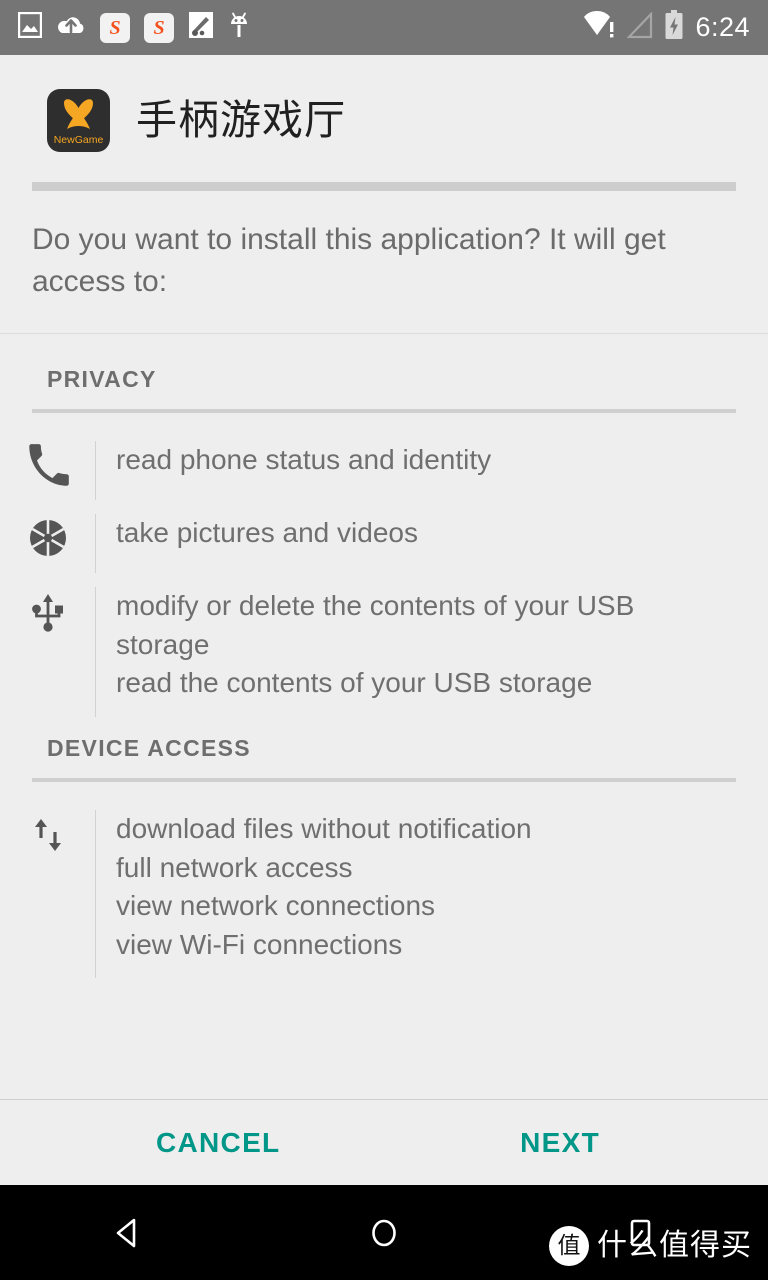 This screenshot has width=768, height=1280. Describe the element at coordinates (79, 140) in the screenshot. I see `svg-text: NewGame` at that location.